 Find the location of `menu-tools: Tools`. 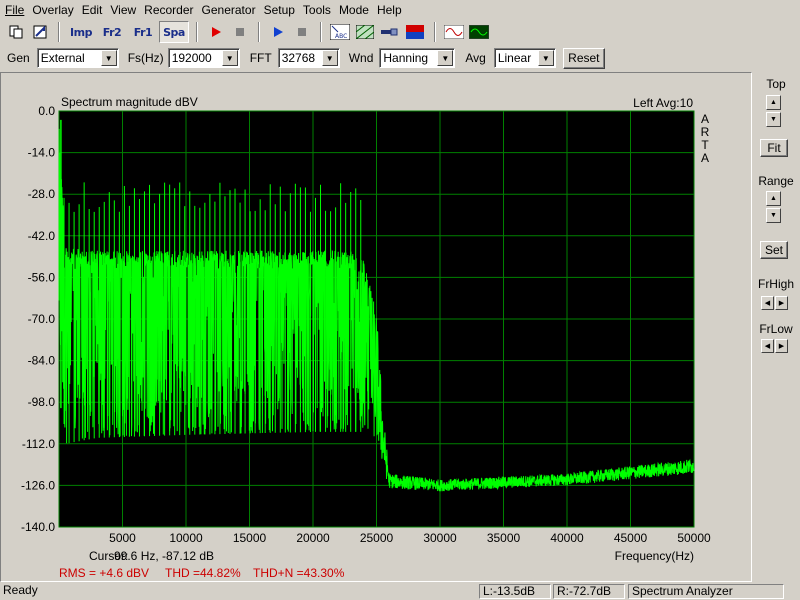

menu-tools: Tools is located at coordinates (317, 10).